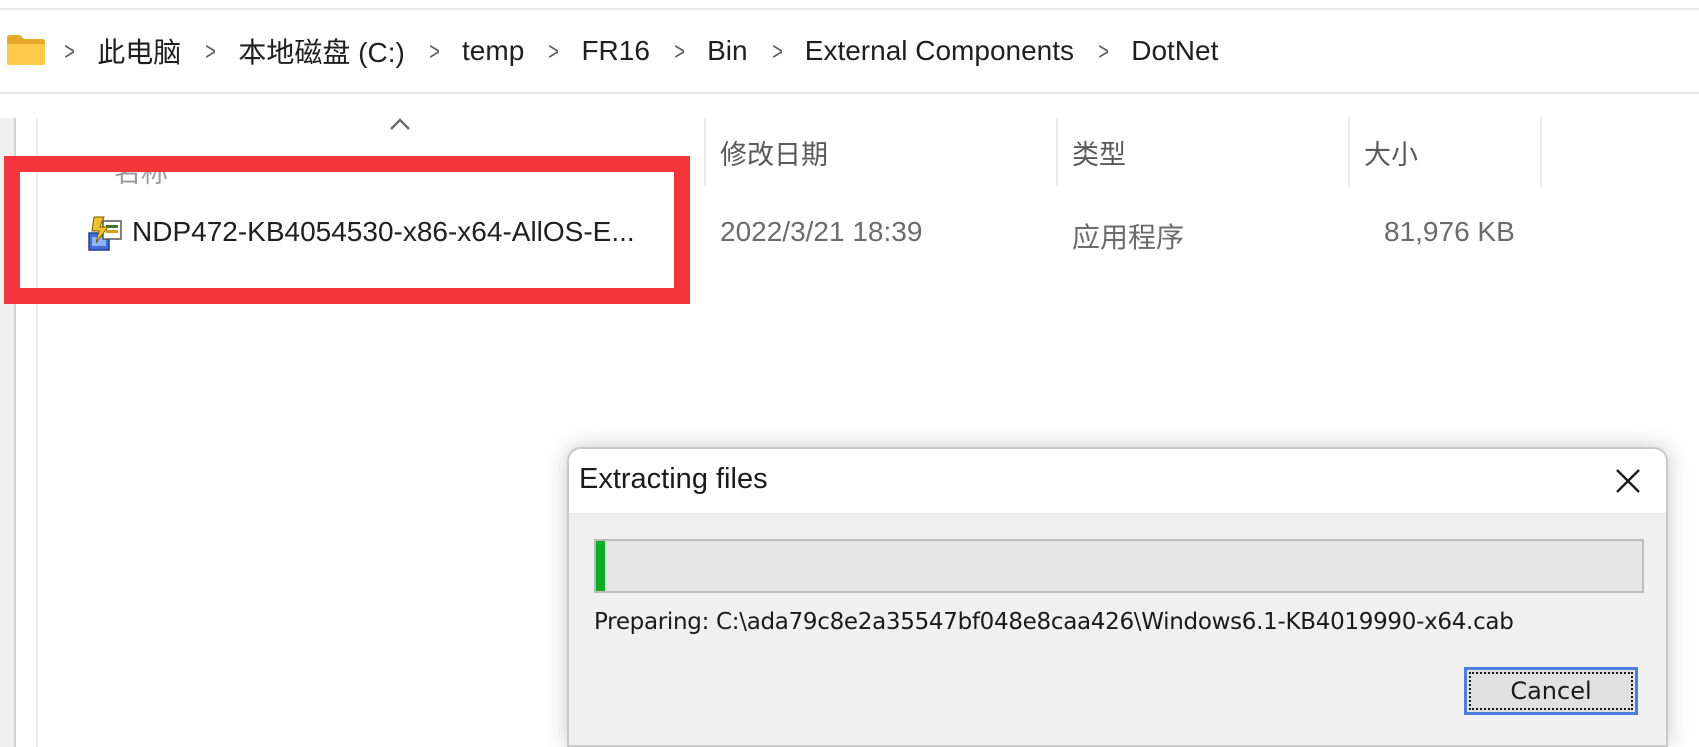 The width and height of the screenshot is (1699, 747). Describe the element at coordinates (1128, 237) in the screenshot. I see `file-type: 应用程序` at that location.